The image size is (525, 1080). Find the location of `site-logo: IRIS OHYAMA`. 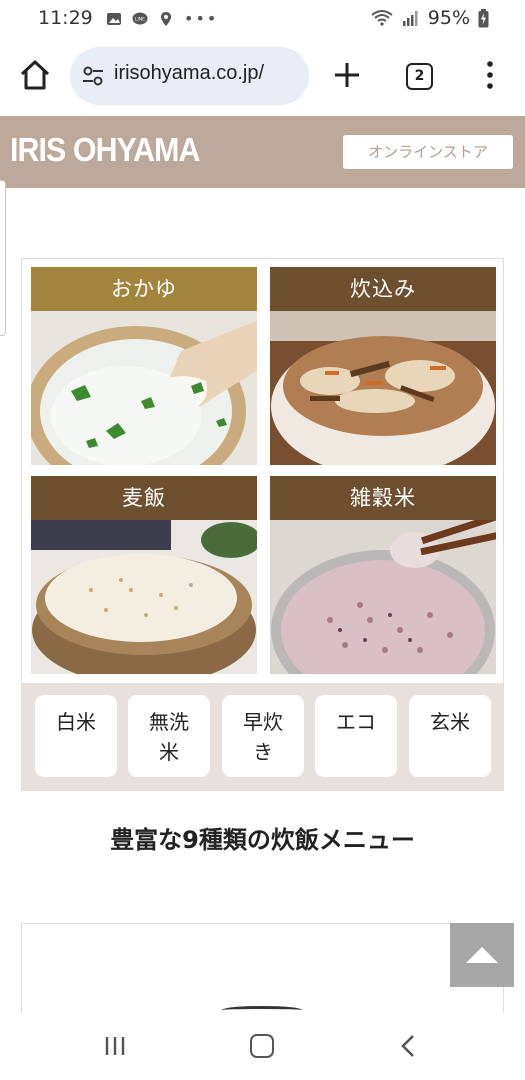

site-logo: IRIS OHYAMA is located at coordinates (105, 150).